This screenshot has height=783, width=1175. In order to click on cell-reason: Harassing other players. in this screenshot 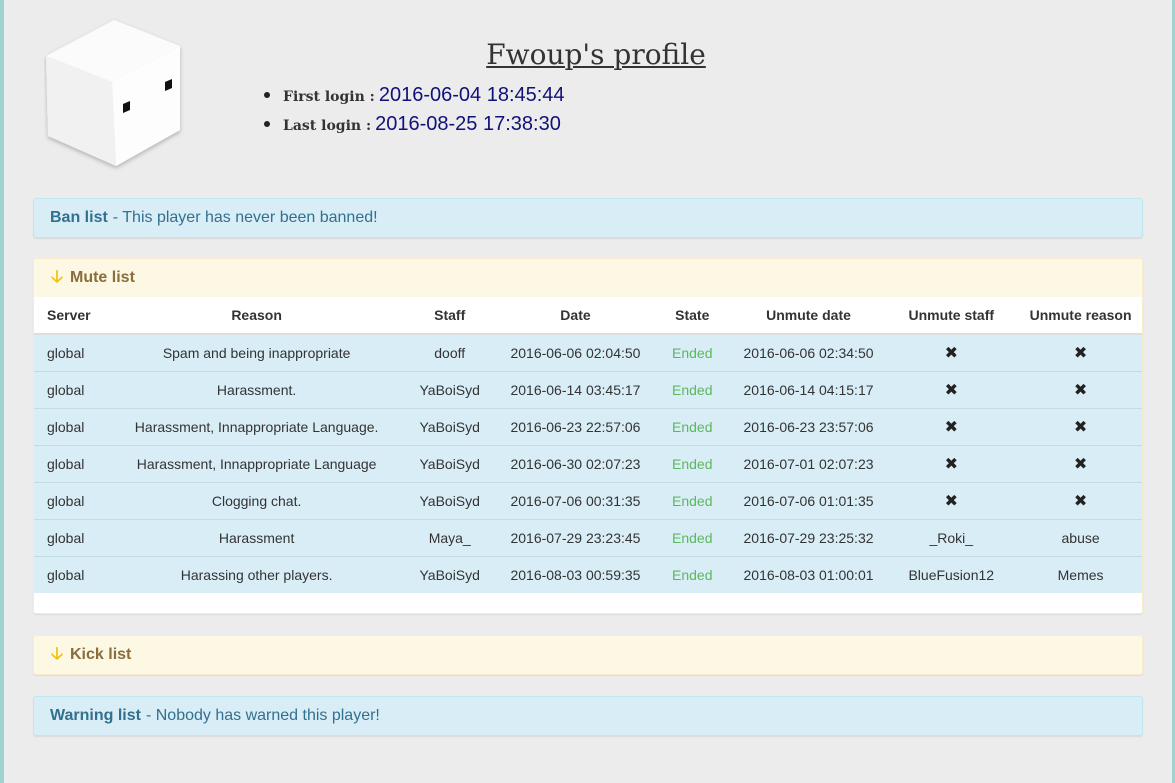, I will do `click(256, 574)`.